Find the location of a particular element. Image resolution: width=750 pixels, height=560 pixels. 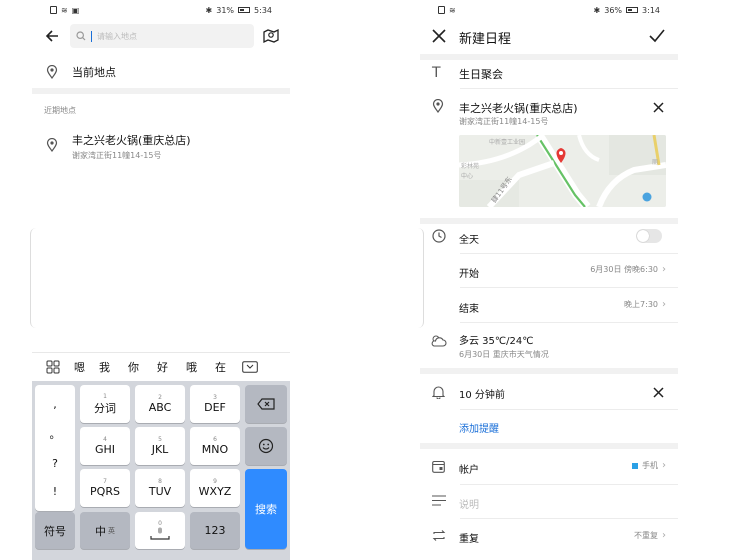

account-value: 手机 is located at coordinates (650, 465).